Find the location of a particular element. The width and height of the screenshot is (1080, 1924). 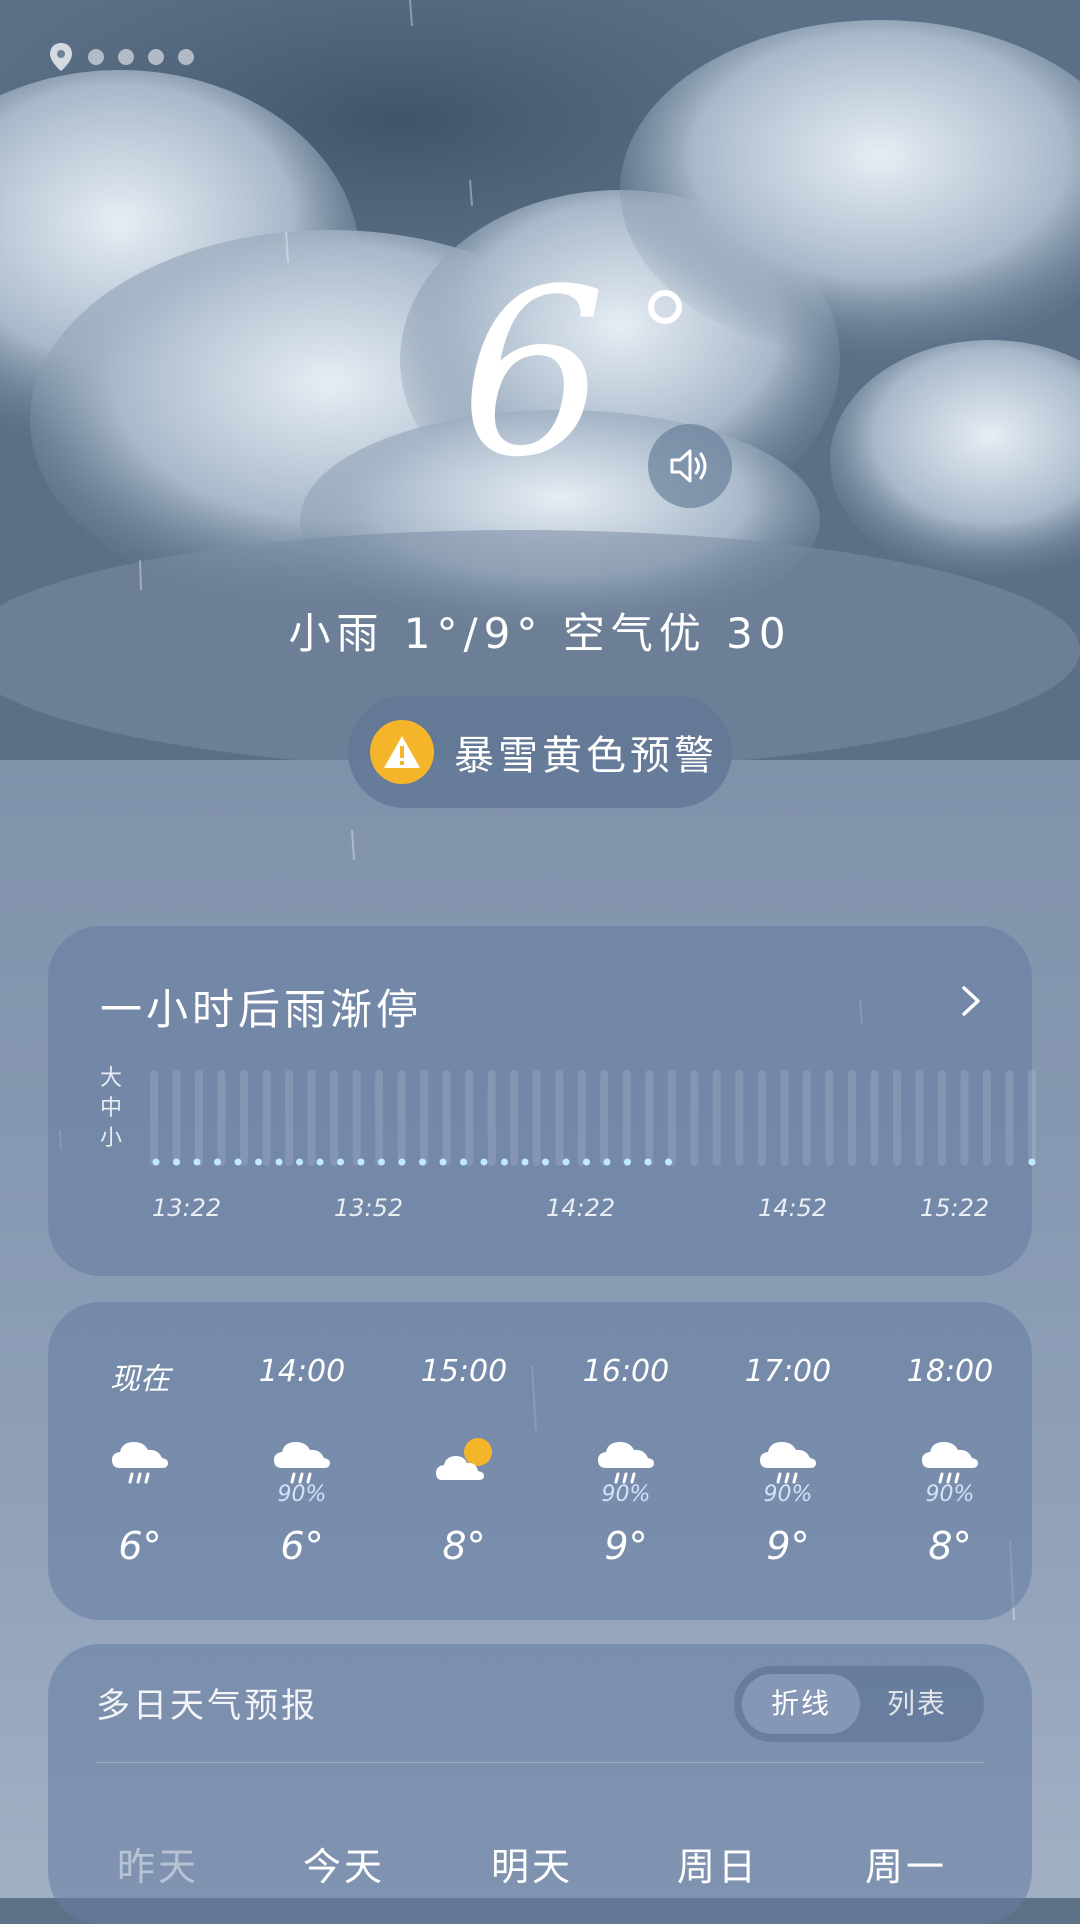

hour-time: 16:00 is located at coordinates (626, 1371).